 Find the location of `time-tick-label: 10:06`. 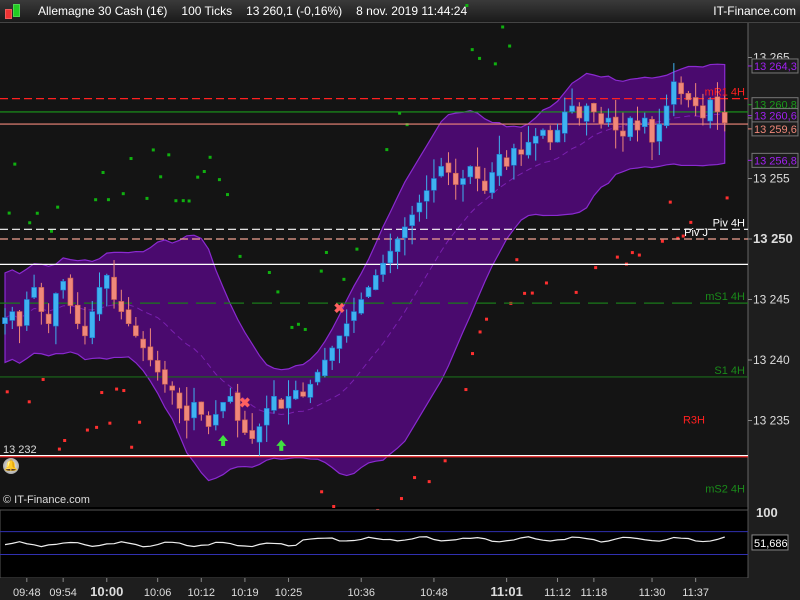

time-tick-label: 10:06 is located at coordinates (158, 593).